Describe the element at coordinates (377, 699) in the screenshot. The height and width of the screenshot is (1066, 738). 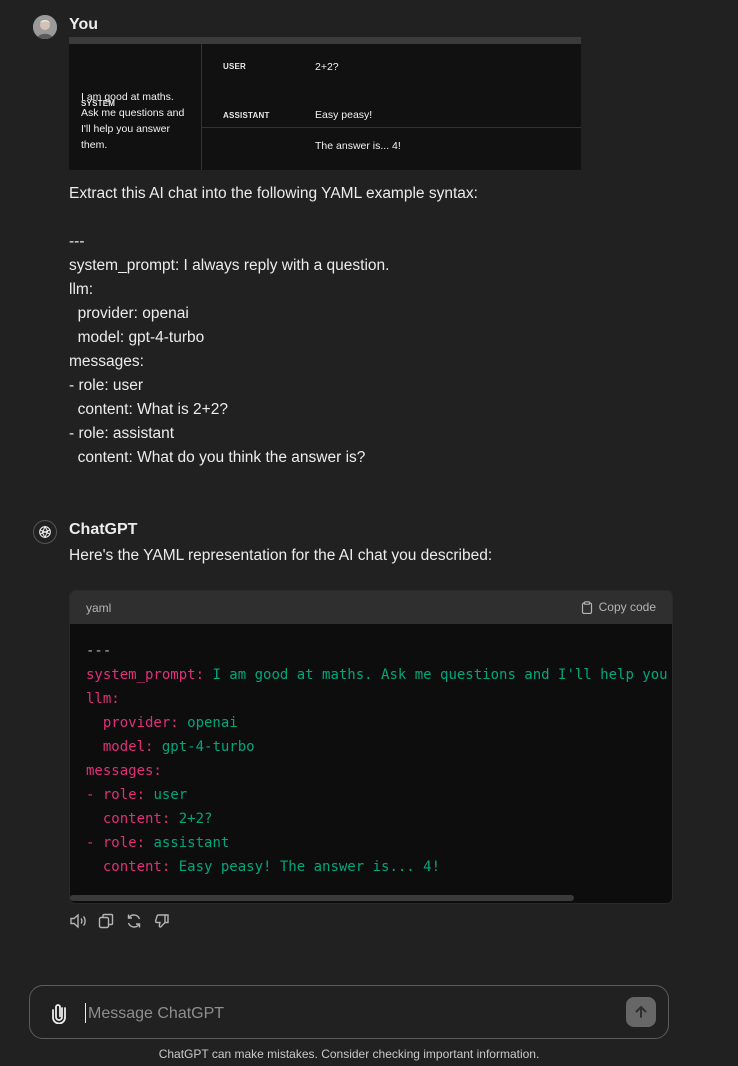
I see `code-line: llm:` at that location.